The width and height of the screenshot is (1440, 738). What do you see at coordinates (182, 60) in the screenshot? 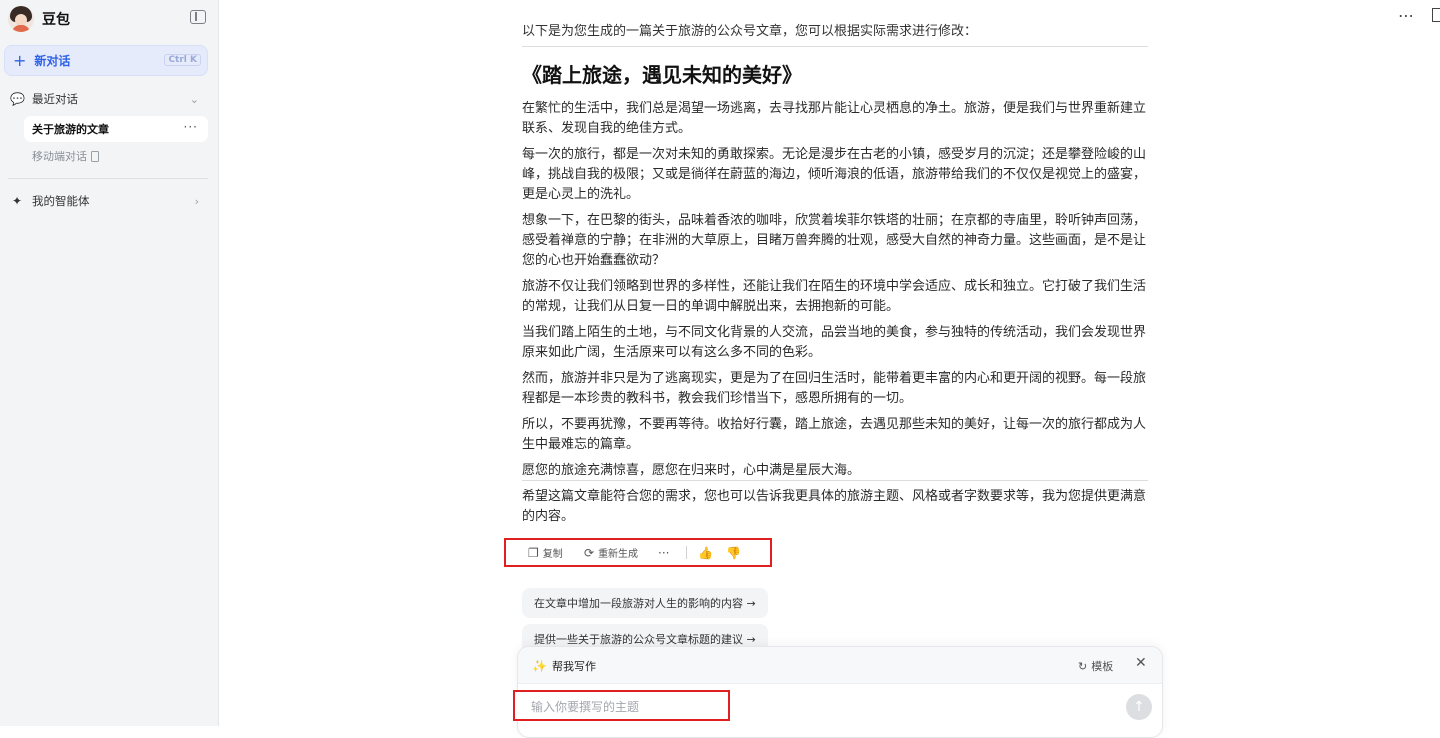
I see `shortcut-badge: Ctrl K` at bounding box center [182, 60].